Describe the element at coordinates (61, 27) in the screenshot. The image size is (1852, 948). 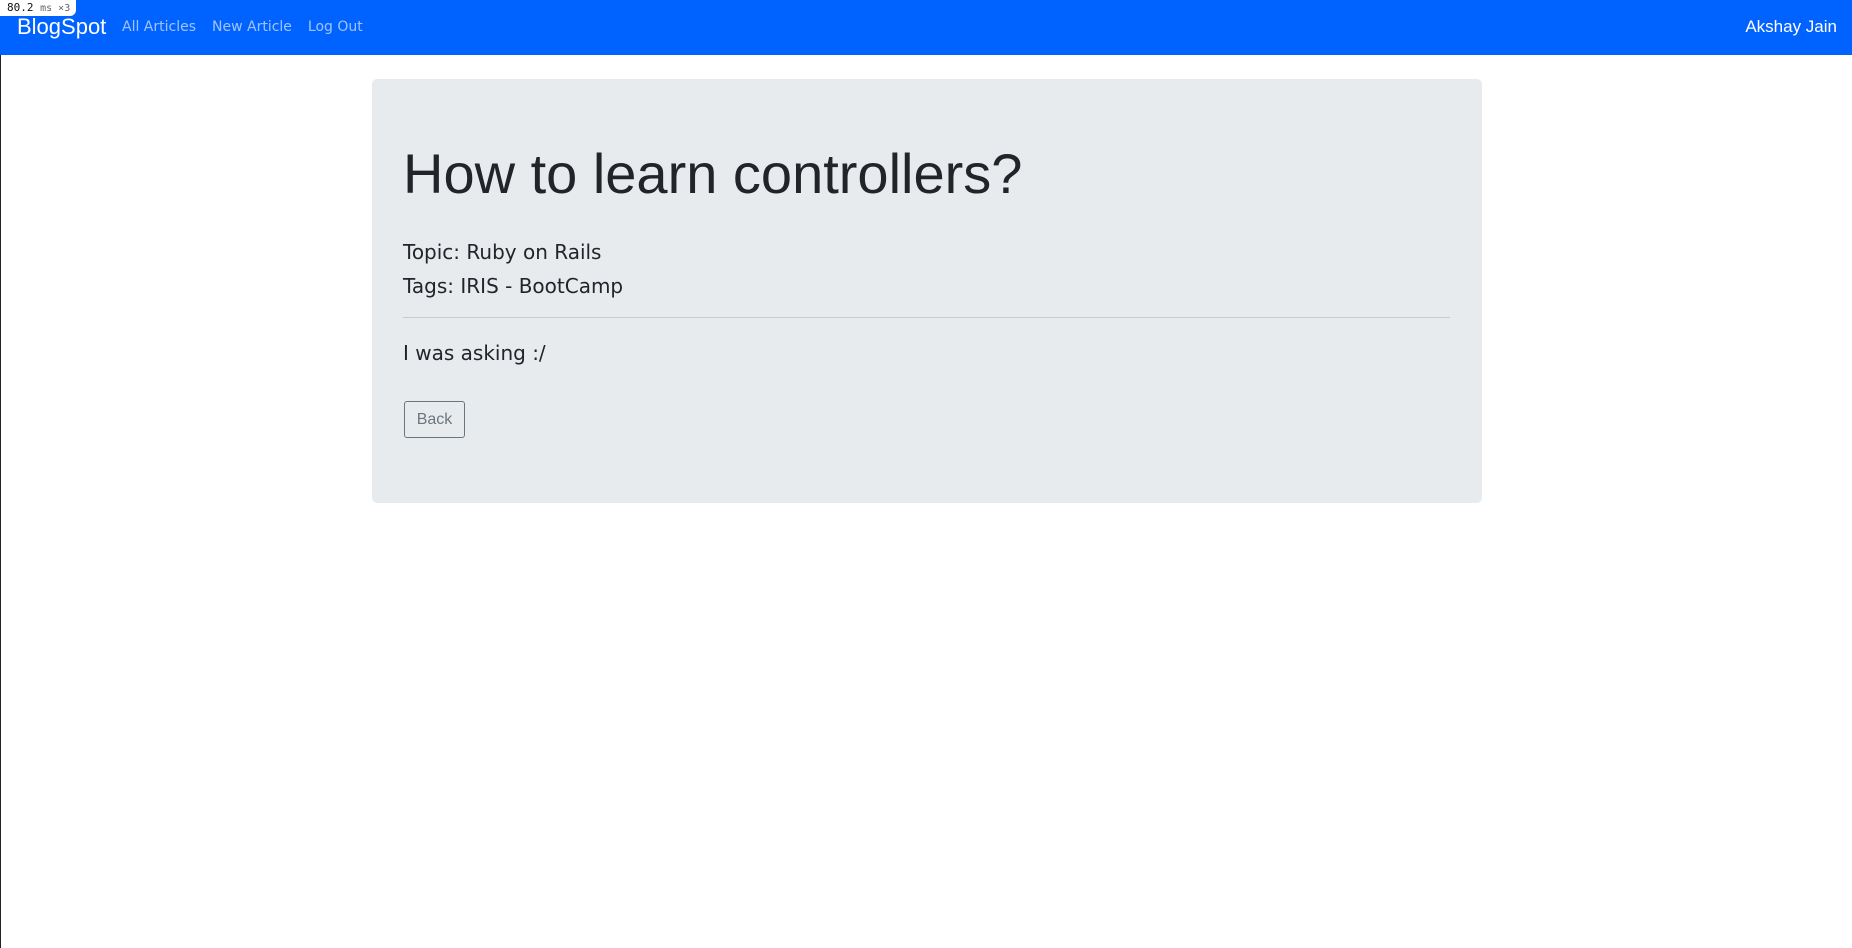
I see `brand-link: BlogSpot` at that location.